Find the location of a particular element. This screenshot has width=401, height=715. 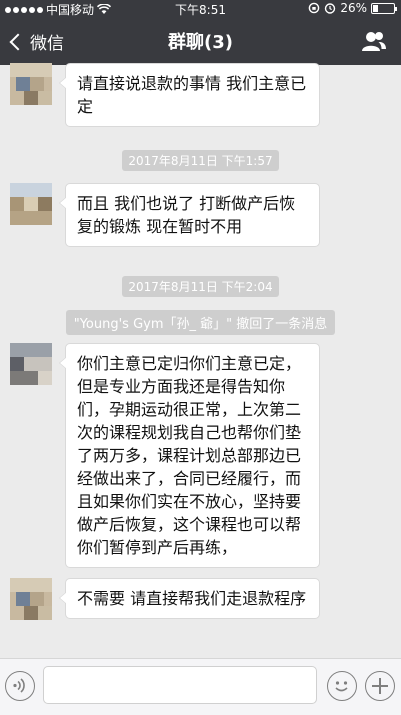

nav-bar: 微信 群聊(3) is located at coordinates (200, 41).